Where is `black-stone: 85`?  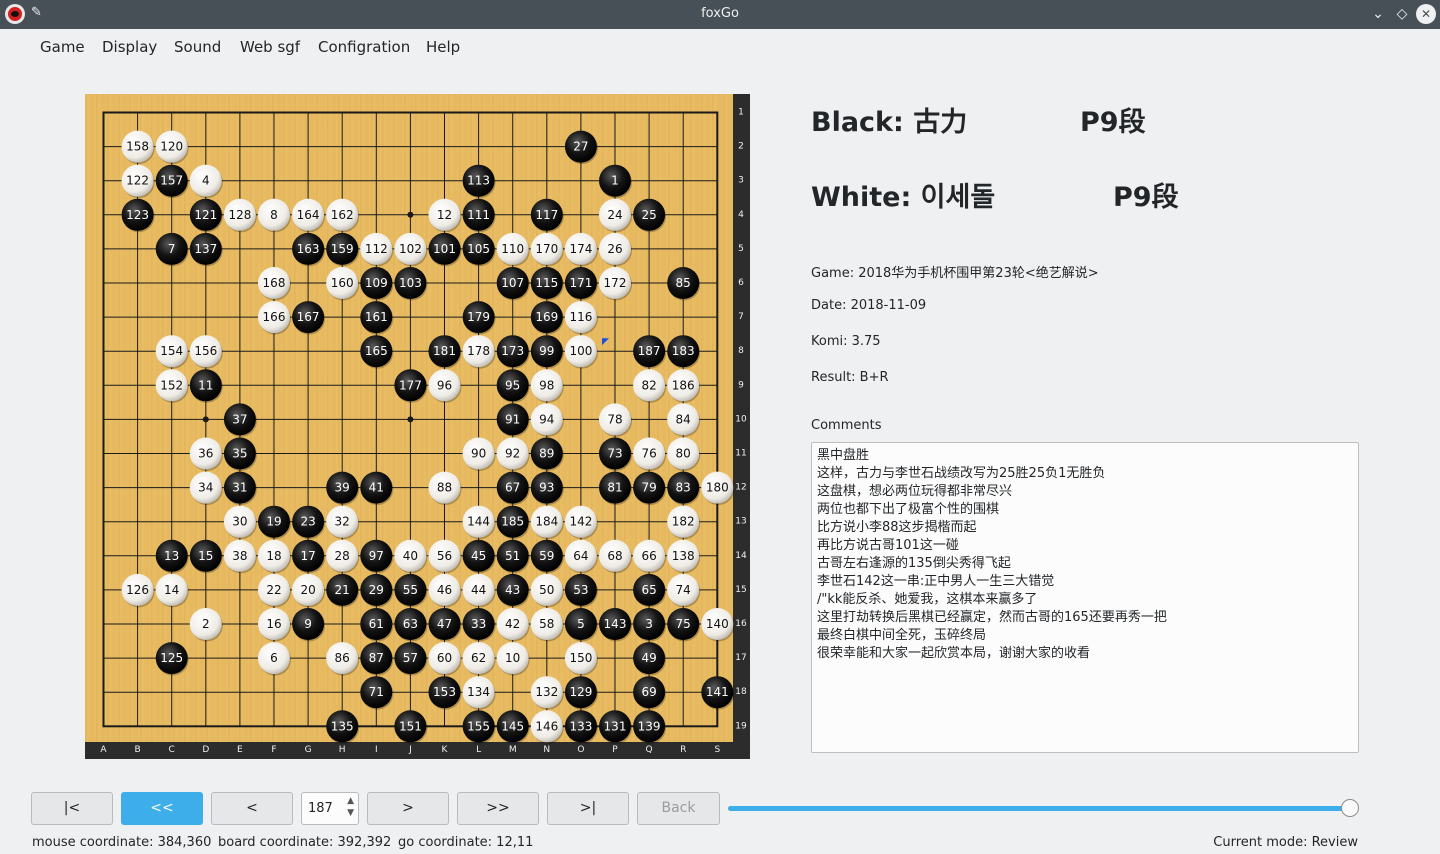 black-stone: 85 is located at coordinates (684, 284).